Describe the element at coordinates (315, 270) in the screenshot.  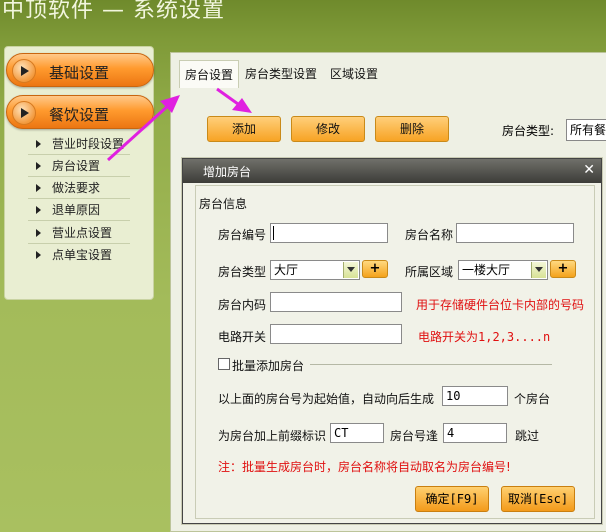
I see `room-type-select: 大厅` at that location.